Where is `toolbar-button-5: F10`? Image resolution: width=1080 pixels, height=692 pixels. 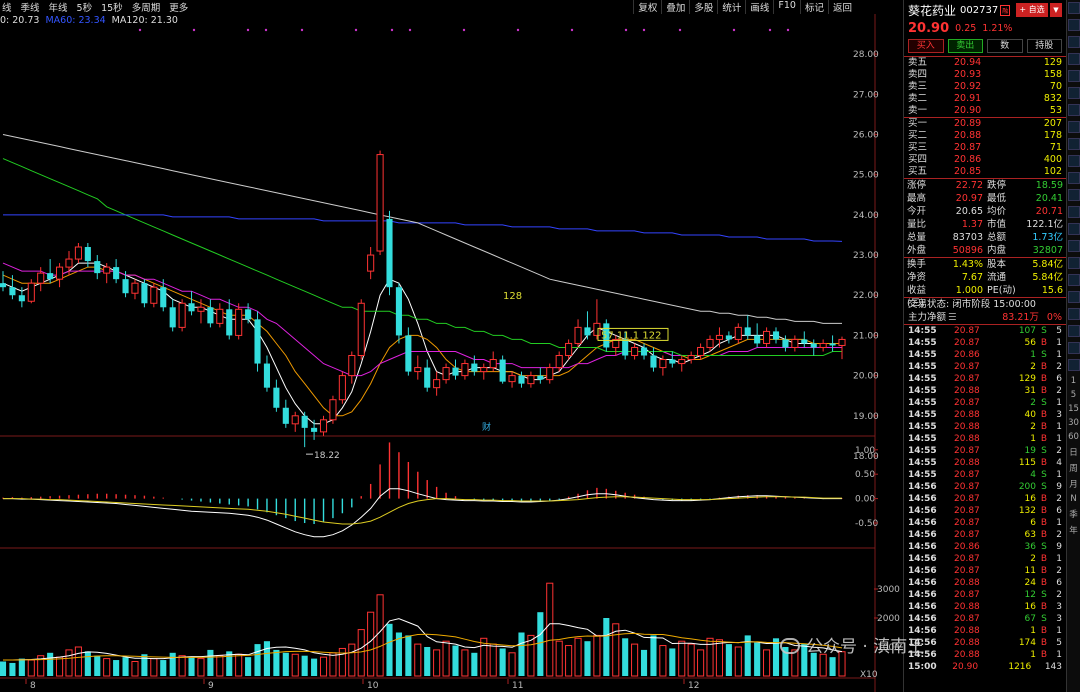
toolbar-button-5: F10 is located at coordinates (786, 7).